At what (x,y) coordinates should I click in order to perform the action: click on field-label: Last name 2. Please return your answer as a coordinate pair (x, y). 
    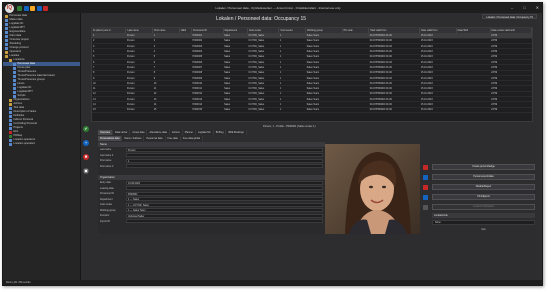
    Looking at the image, I should click on (107, 155).